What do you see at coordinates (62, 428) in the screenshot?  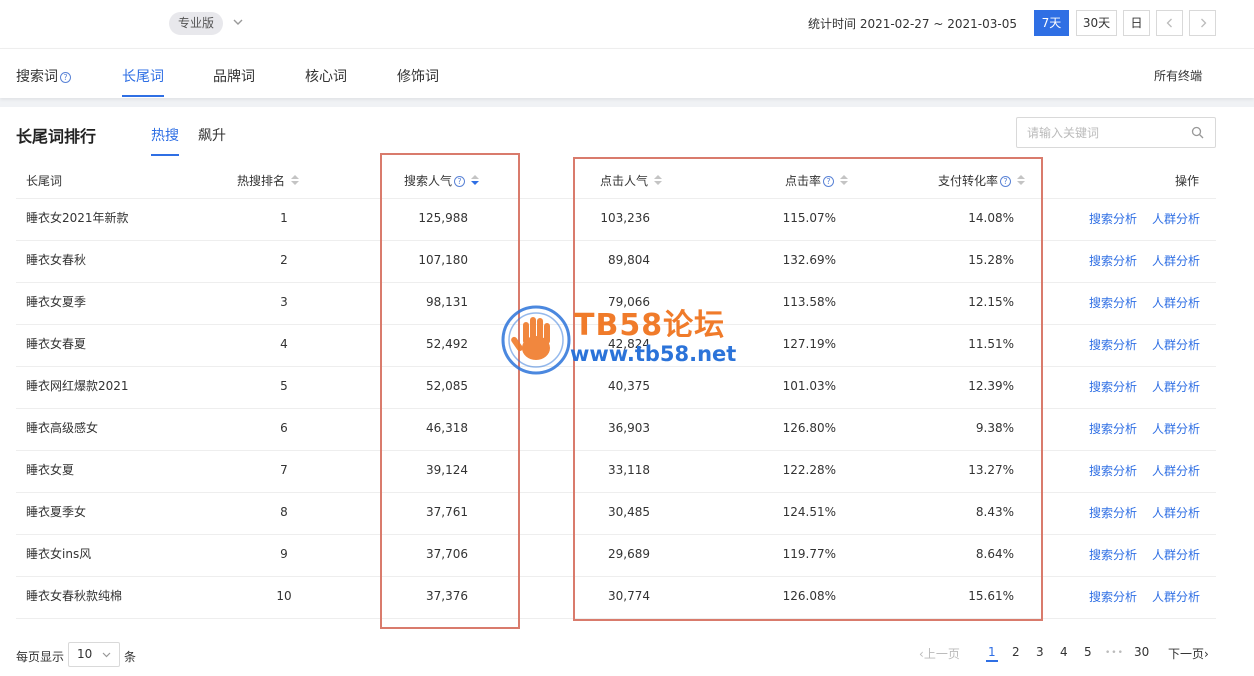 I see `keyword-cell: 睡衣高级感女` at bounding box center [62, 428].